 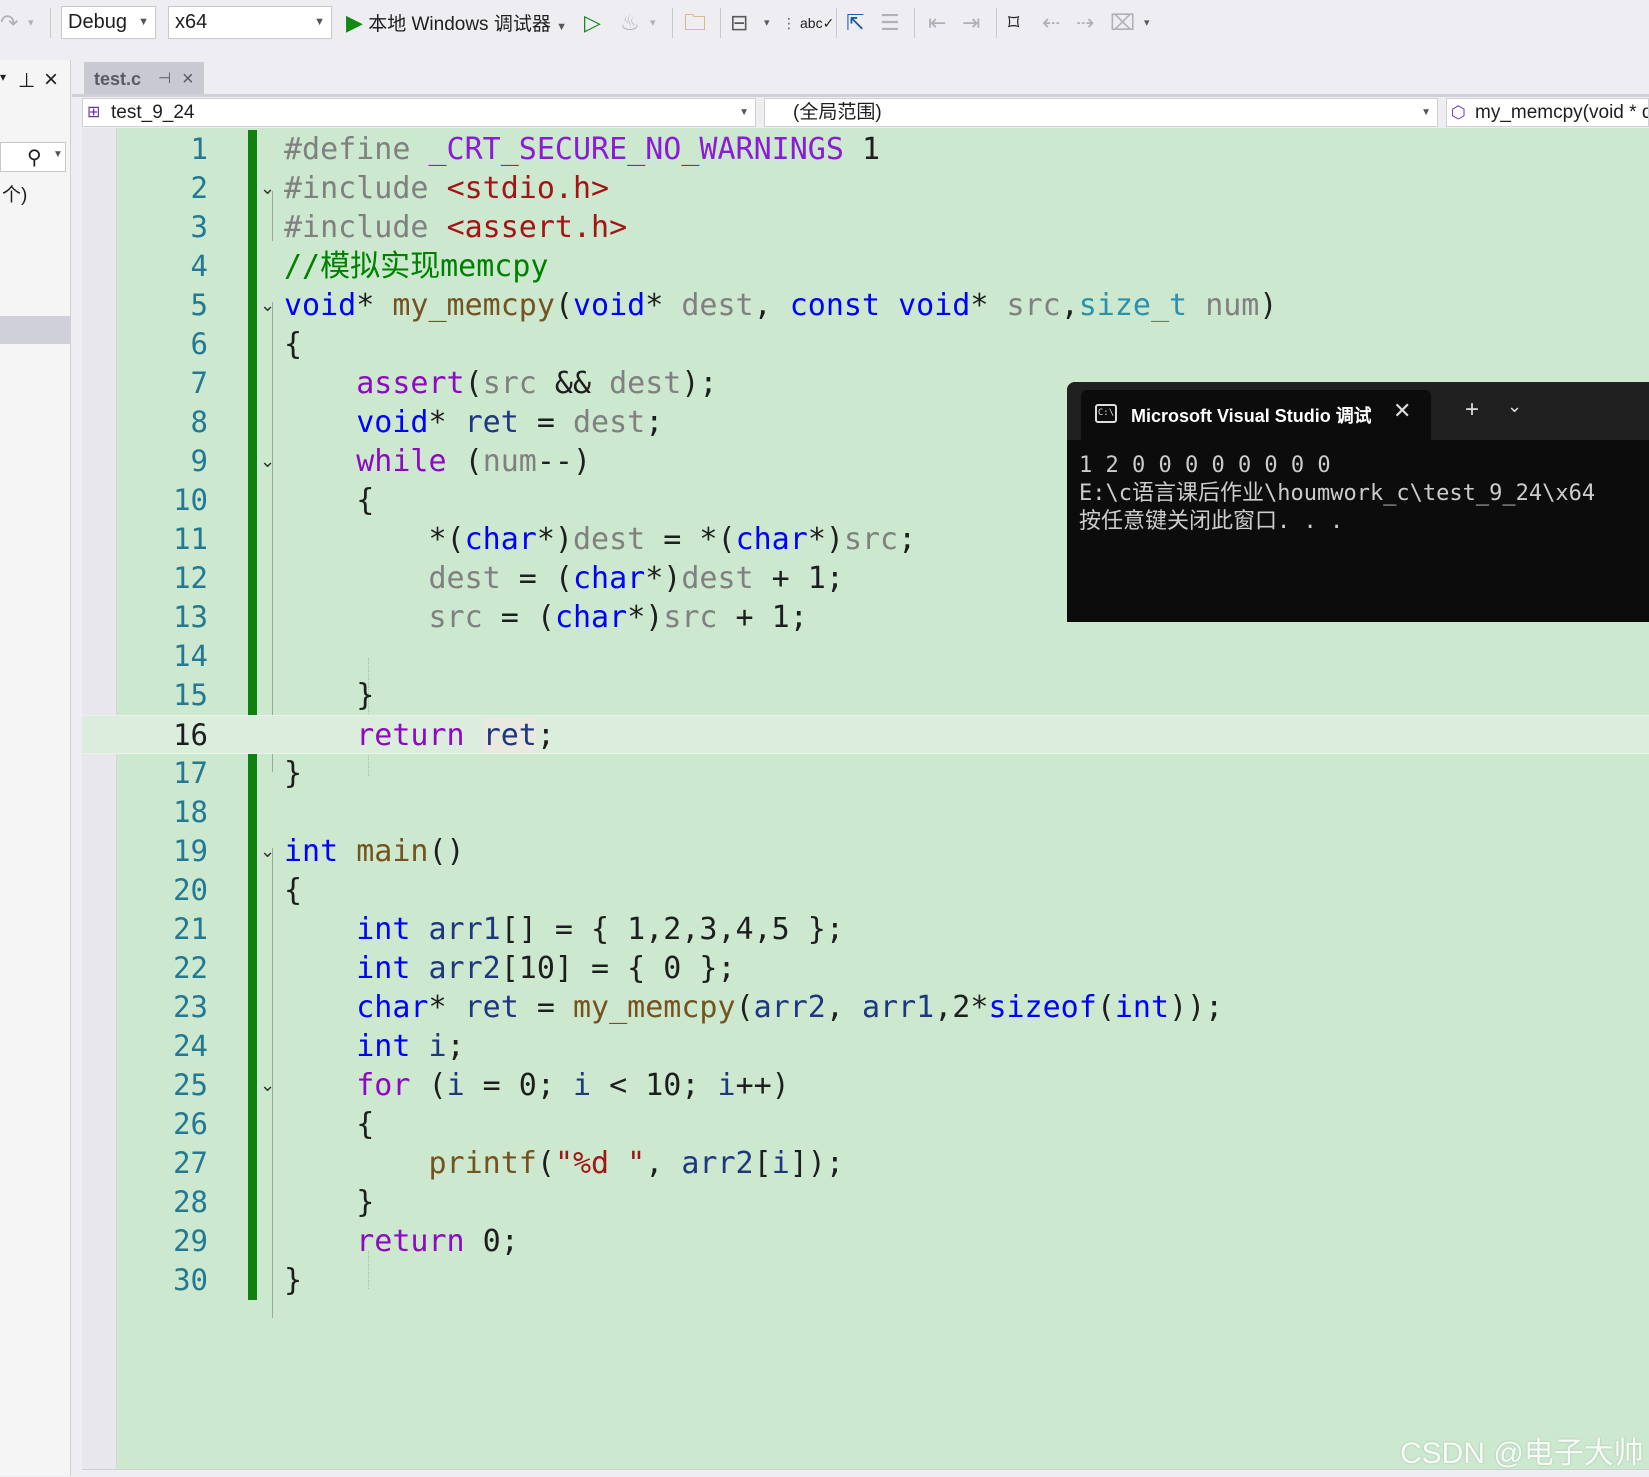 I want to click on outdent-icon: ⇤, so click(x=937, y=23).